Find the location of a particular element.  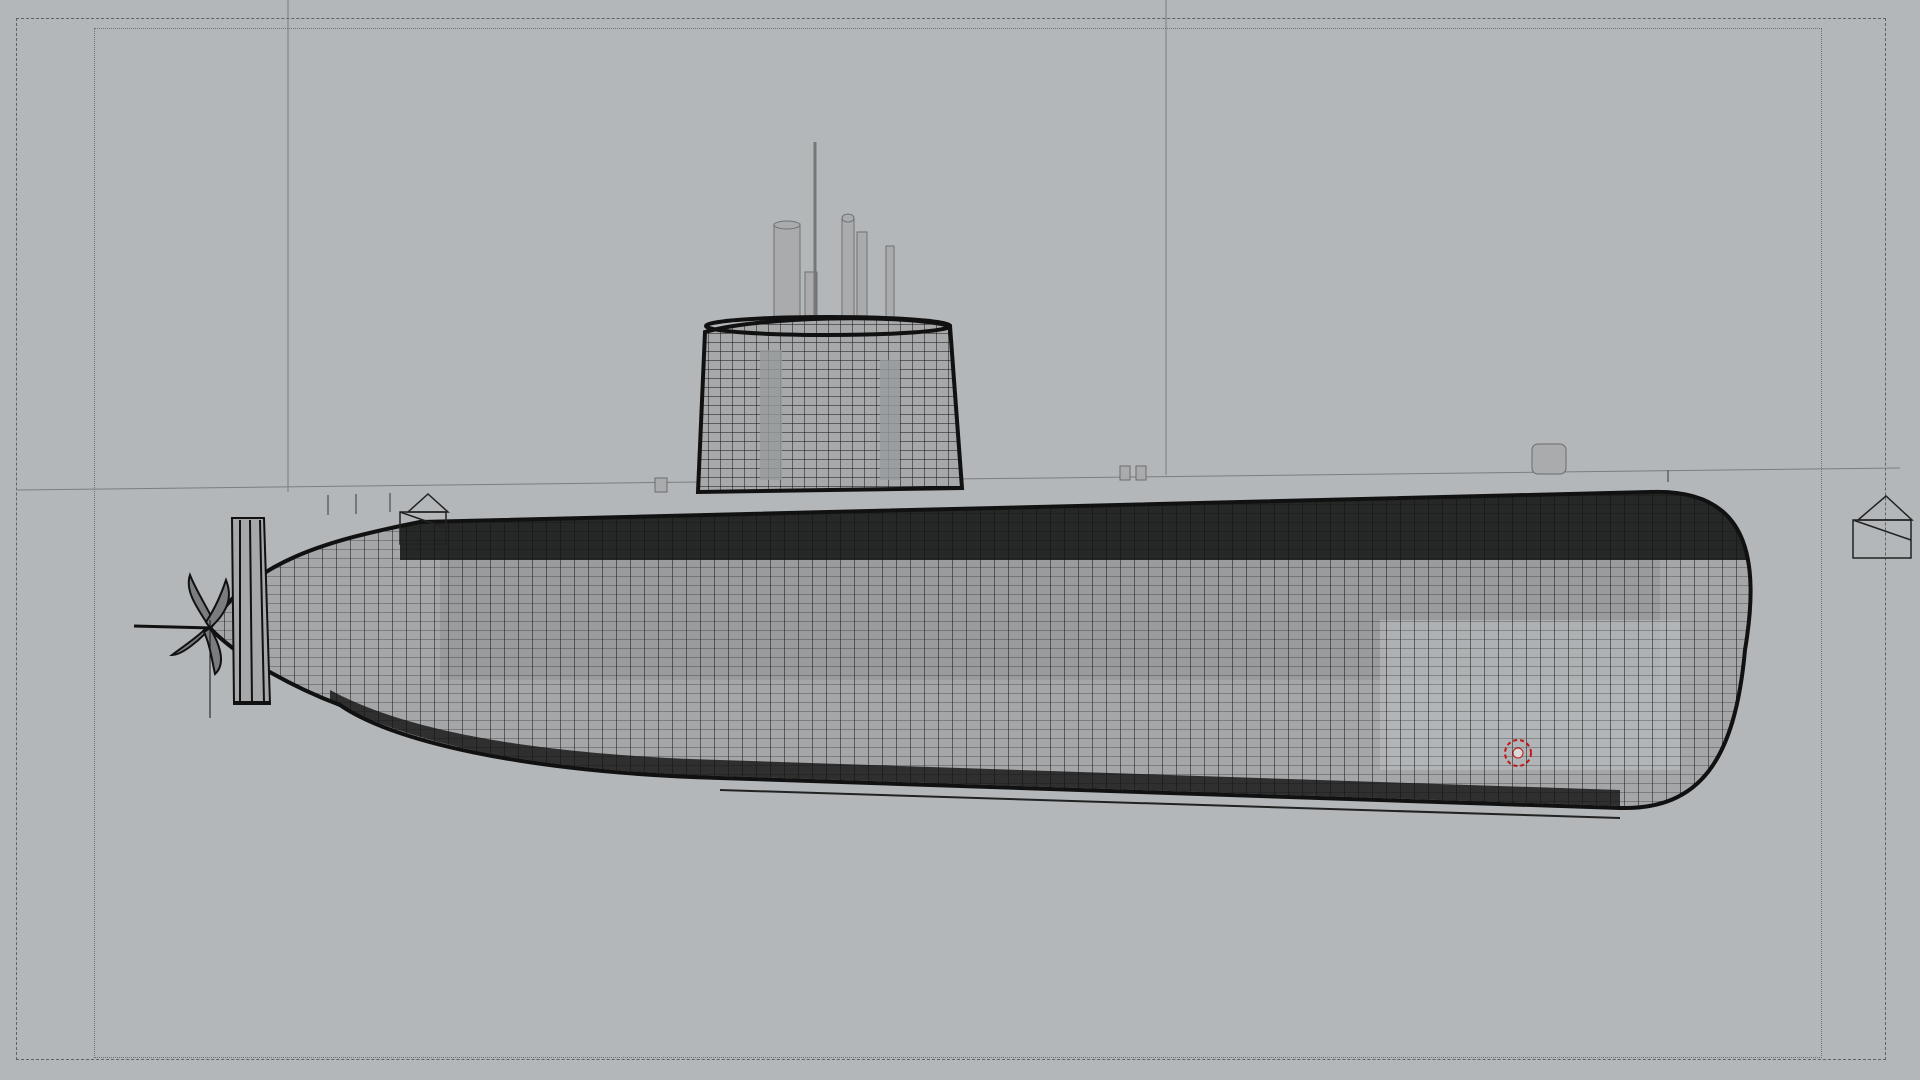

propeller is located at coordinates (181, 645).